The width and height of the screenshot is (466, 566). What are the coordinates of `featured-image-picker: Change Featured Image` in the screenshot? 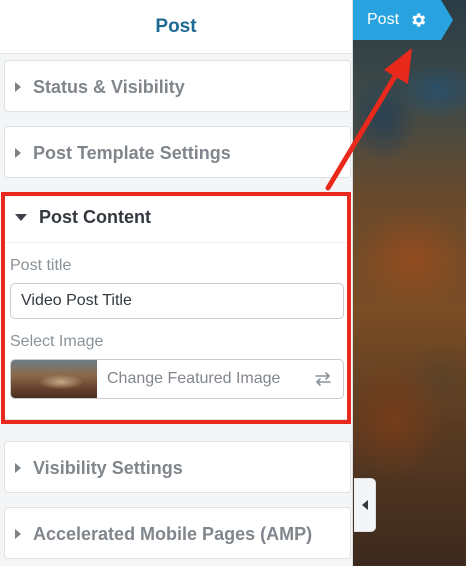 It's located at (177, 379).